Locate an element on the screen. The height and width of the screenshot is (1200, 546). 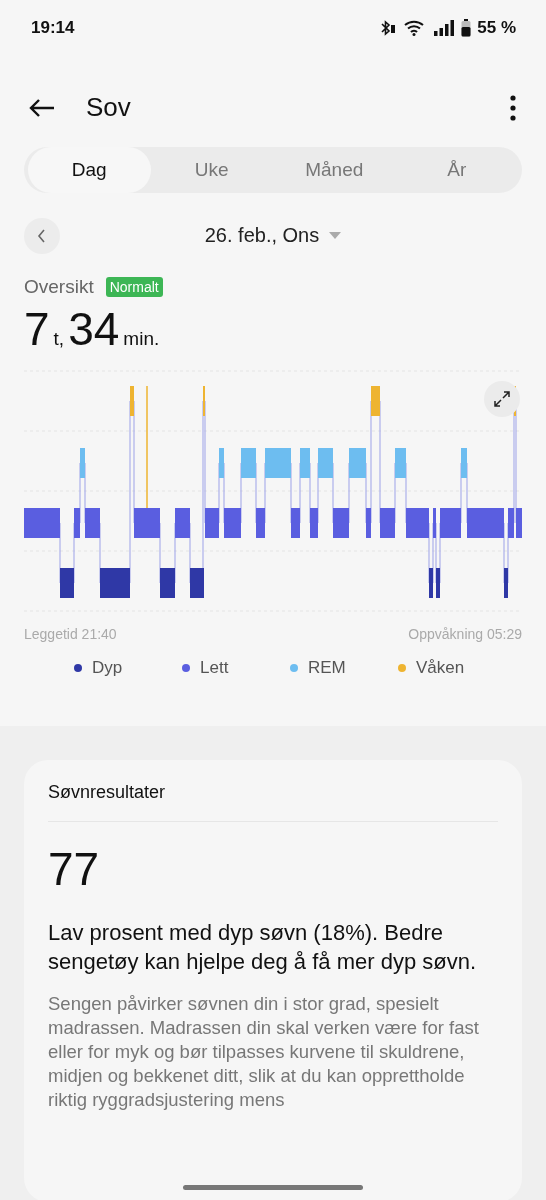
expand-icon is located at coordinates (502, 399).